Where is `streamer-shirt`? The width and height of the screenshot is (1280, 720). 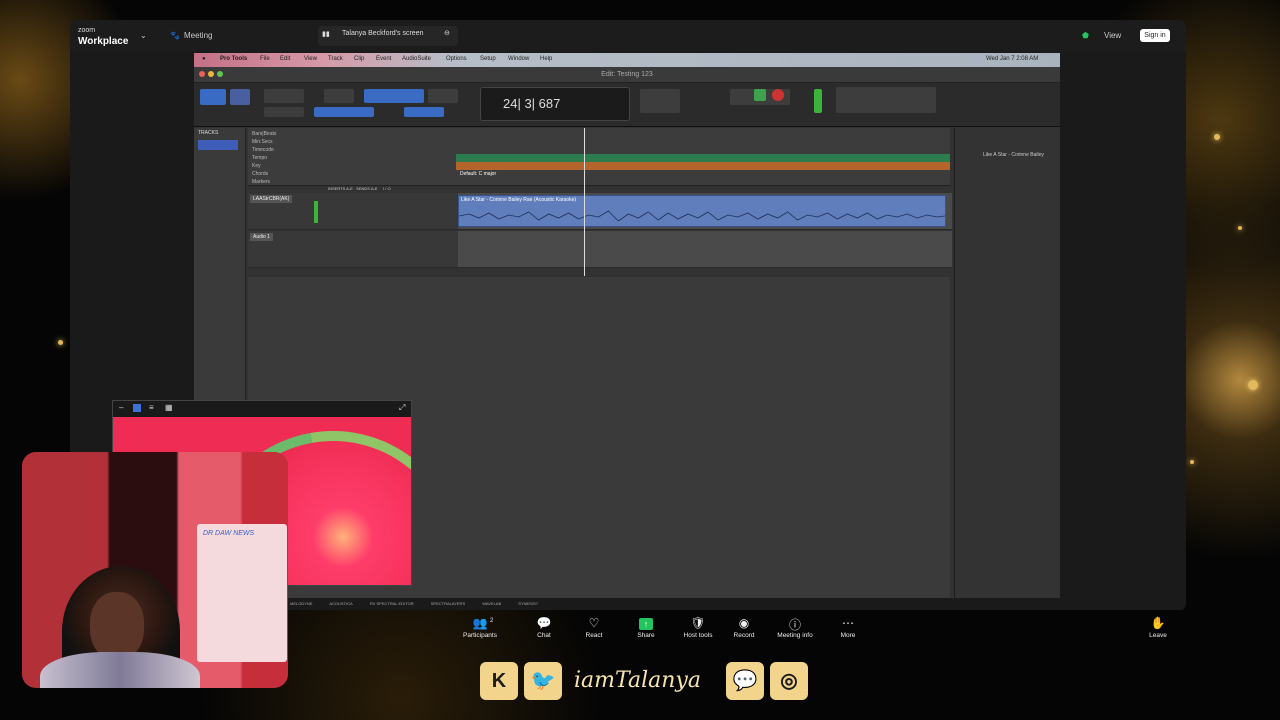 streamer-shirt is located at coordinates (120, 670).